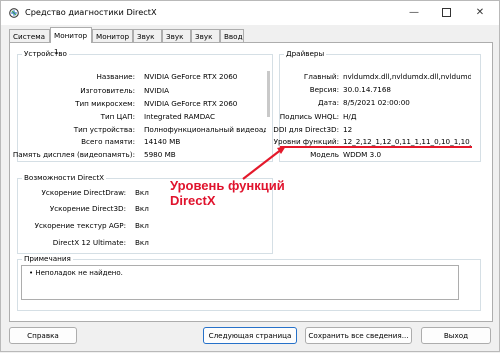 Image resolution: width=500 pixels, height=353 pixels. Describe the element at coordinates (108, 141) in the screenshot. I see `total-memory-label: Всего памяти:` at that location.